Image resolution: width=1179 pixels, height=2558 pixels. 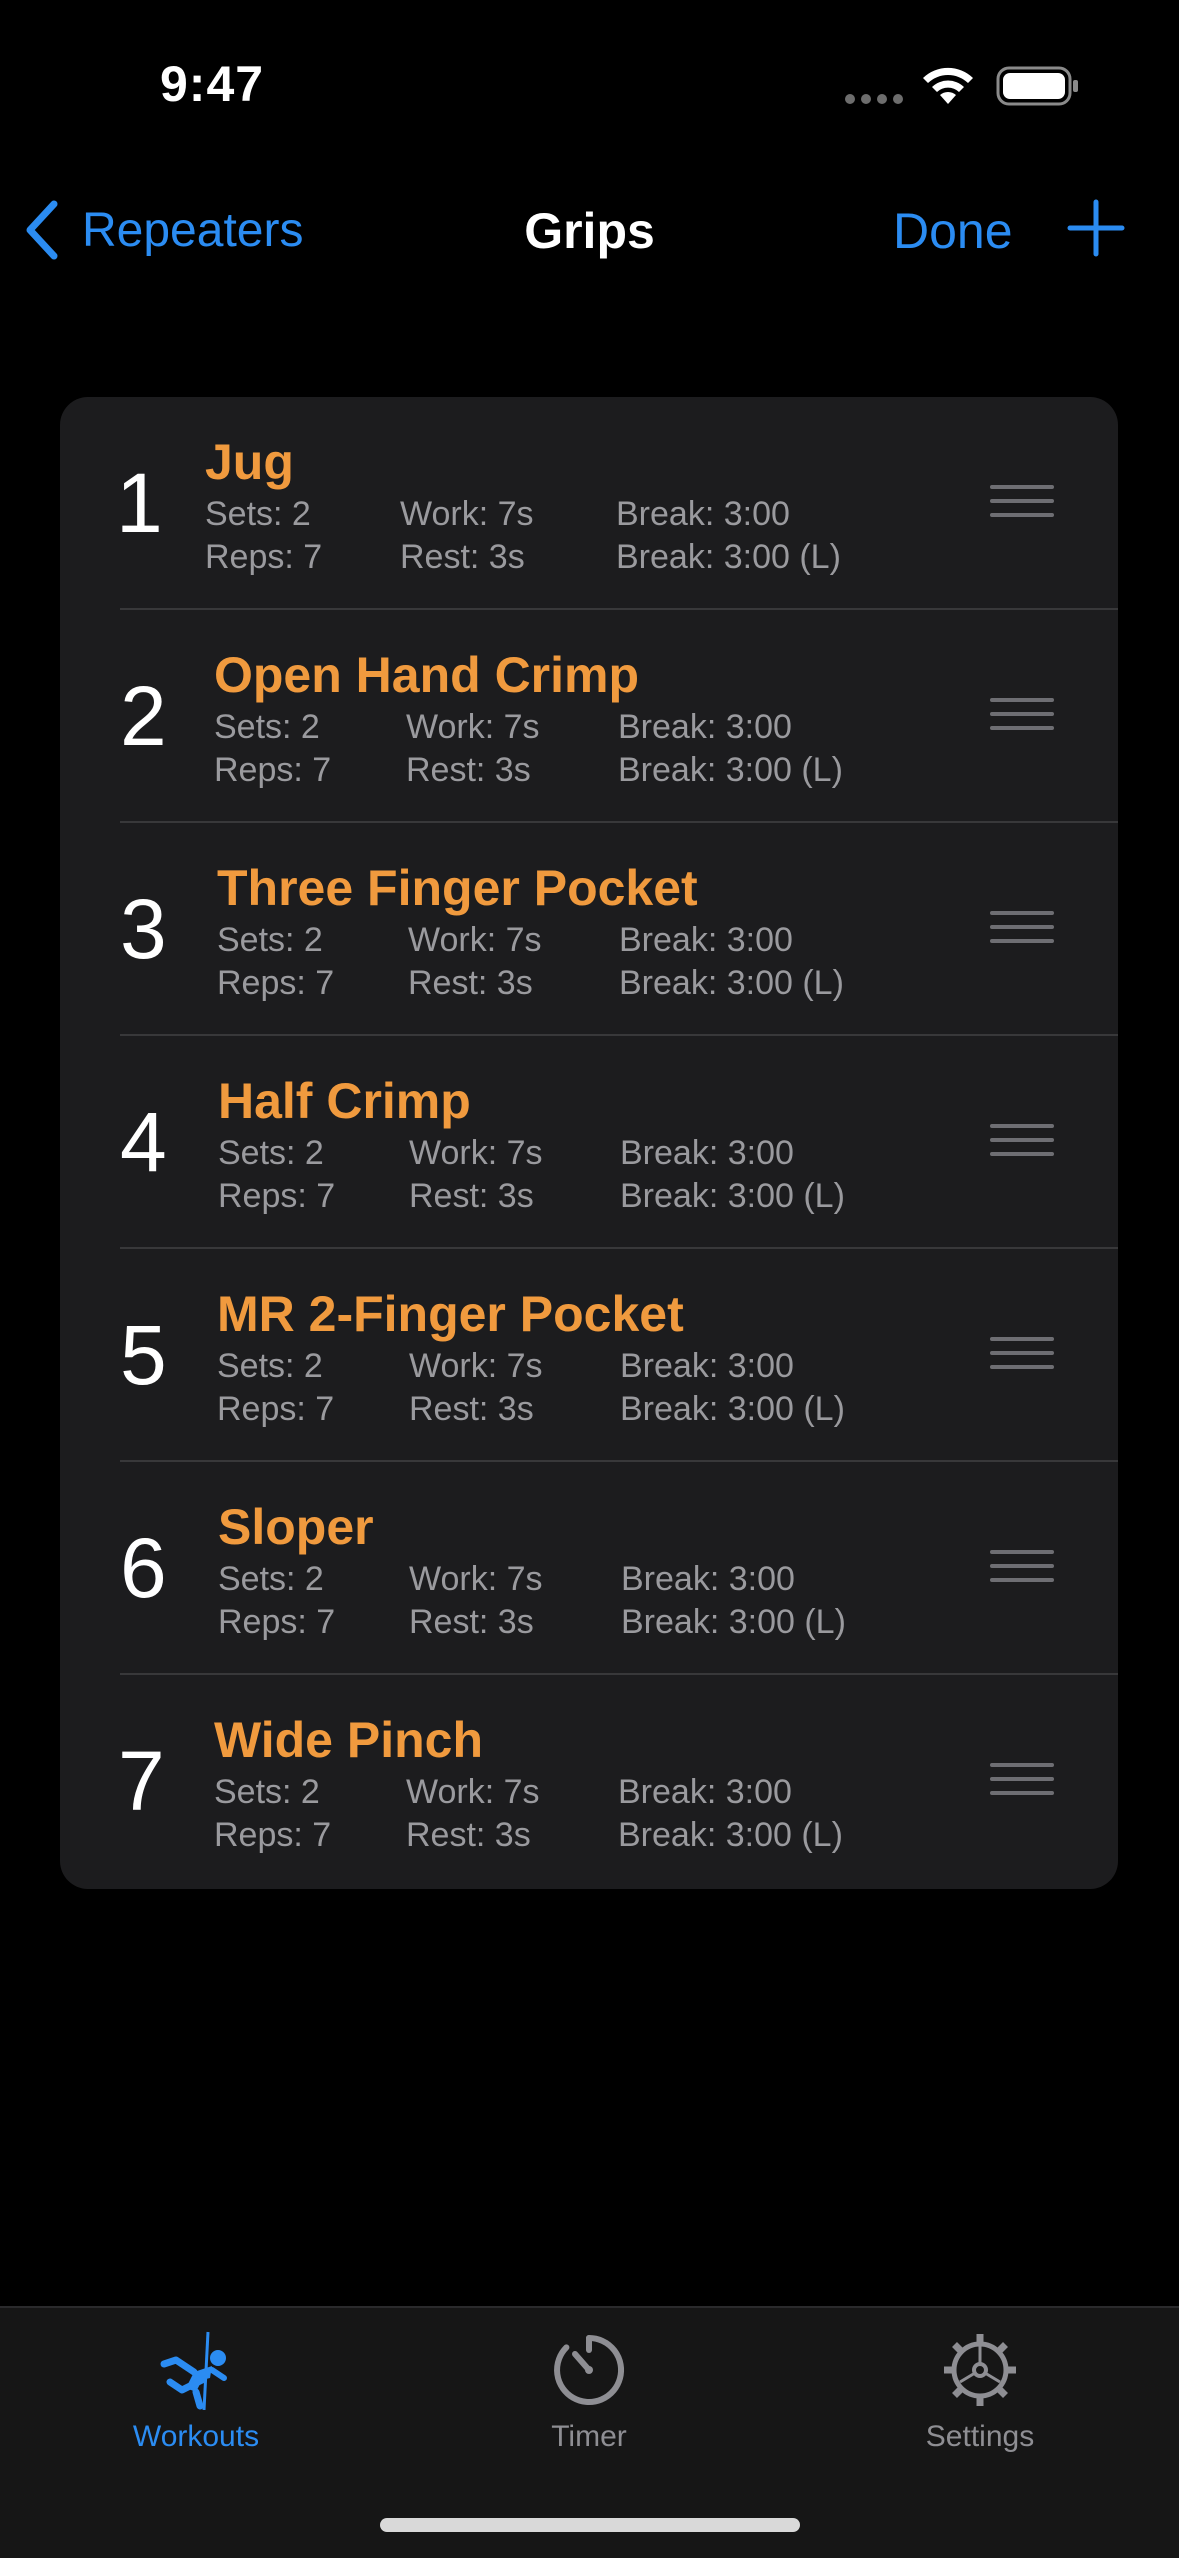 I want to click on wifi-icon, so click(x=948, y=85).